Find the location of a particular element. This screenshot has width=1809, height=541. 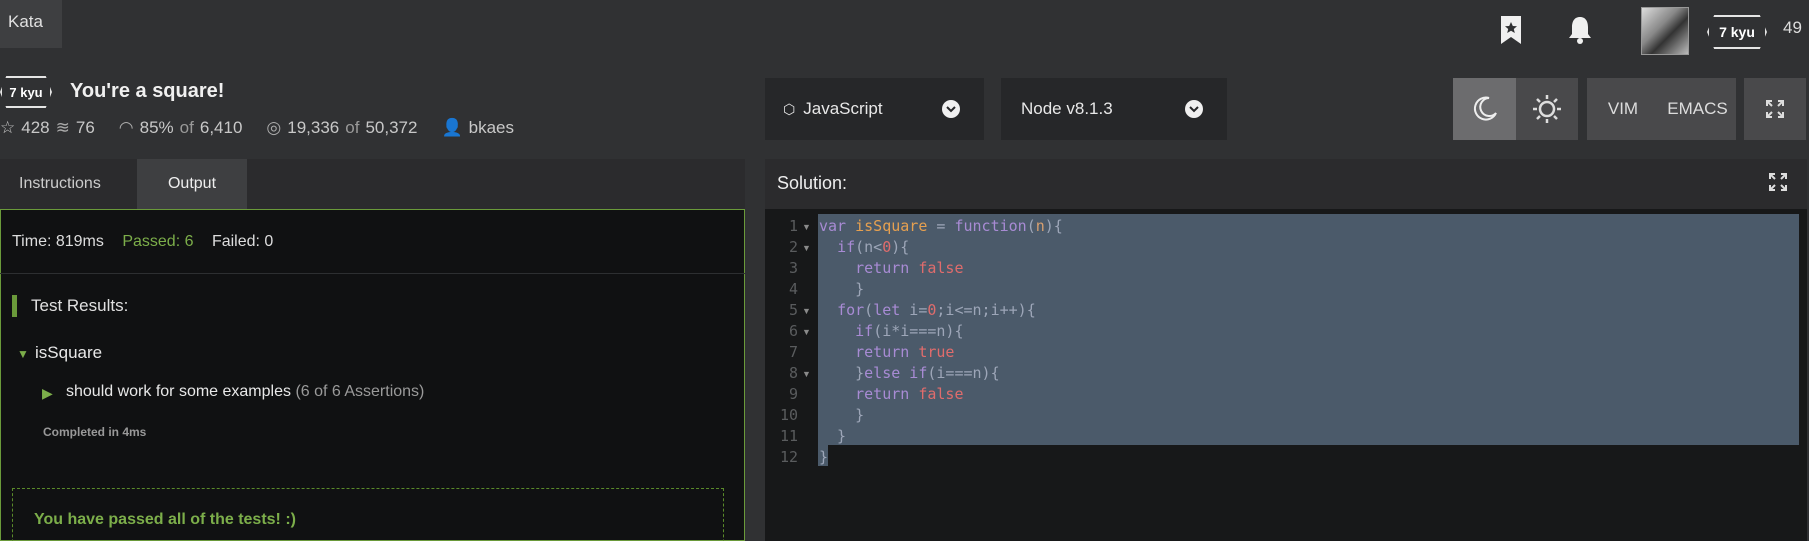

honor-count: 49 is located at coordinates (1792, 27).